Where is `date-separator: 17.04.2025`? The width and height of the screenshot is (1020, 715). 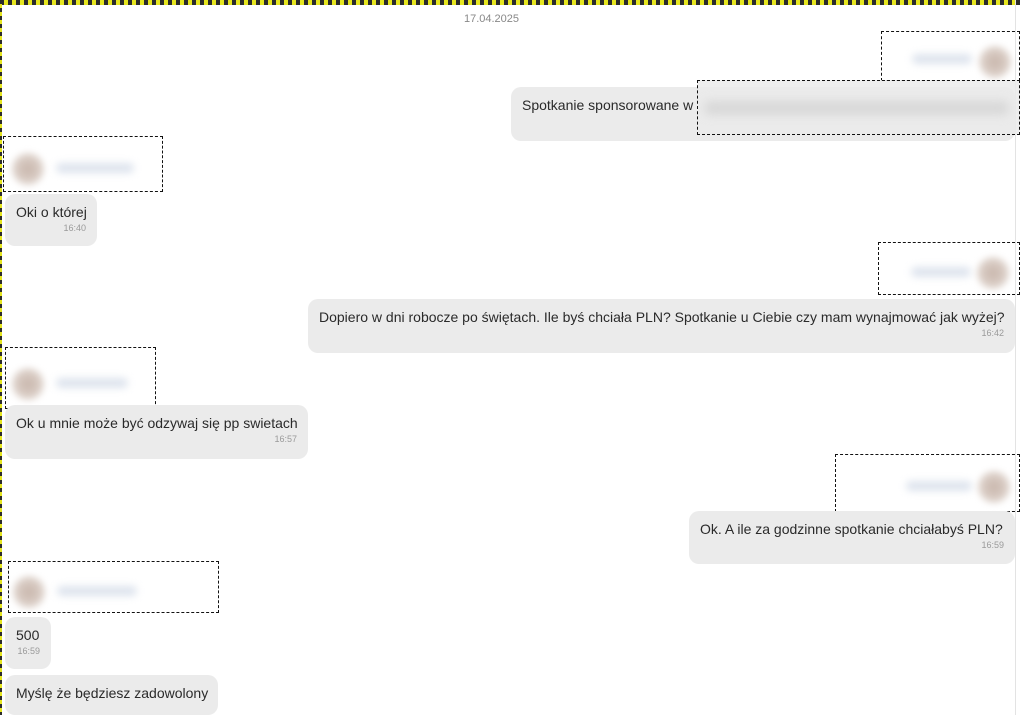 date-separator: 17.04.2025 is located at coordinates (491, 19).